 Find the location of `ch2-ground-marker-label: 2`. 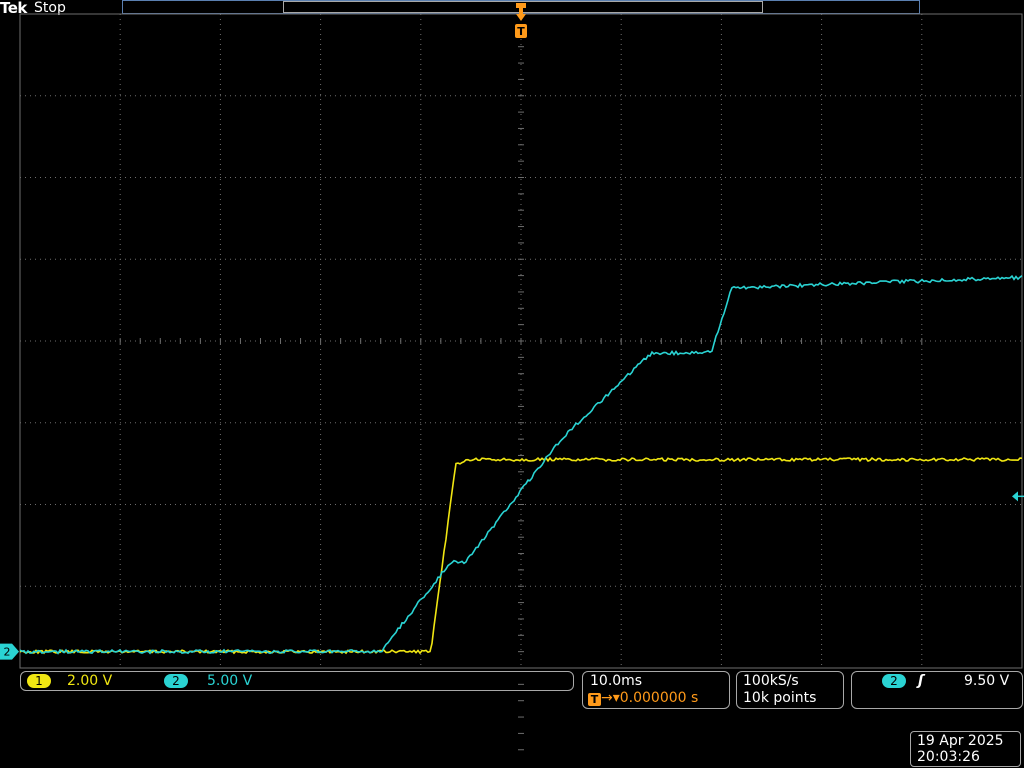

ch2-ground-marker-label: 2 is located at coordinates (7, 652).